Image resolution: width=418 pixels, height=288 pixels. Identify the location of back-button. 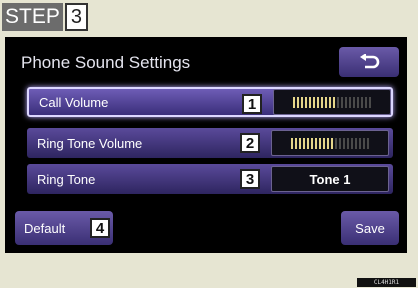
(369, 62).